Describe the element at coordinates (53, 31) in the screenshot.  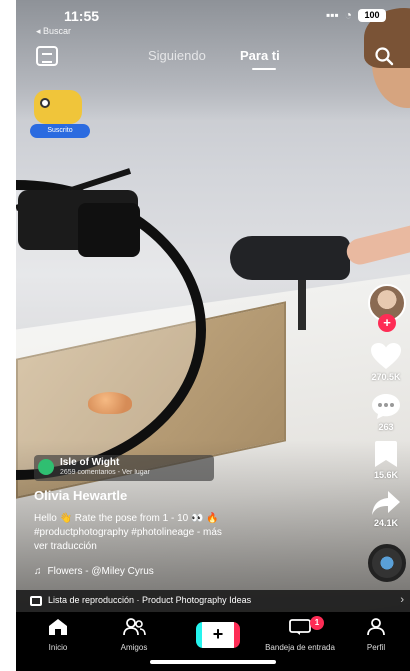
I see `back-to-search: ◂ Buscar` at that location.